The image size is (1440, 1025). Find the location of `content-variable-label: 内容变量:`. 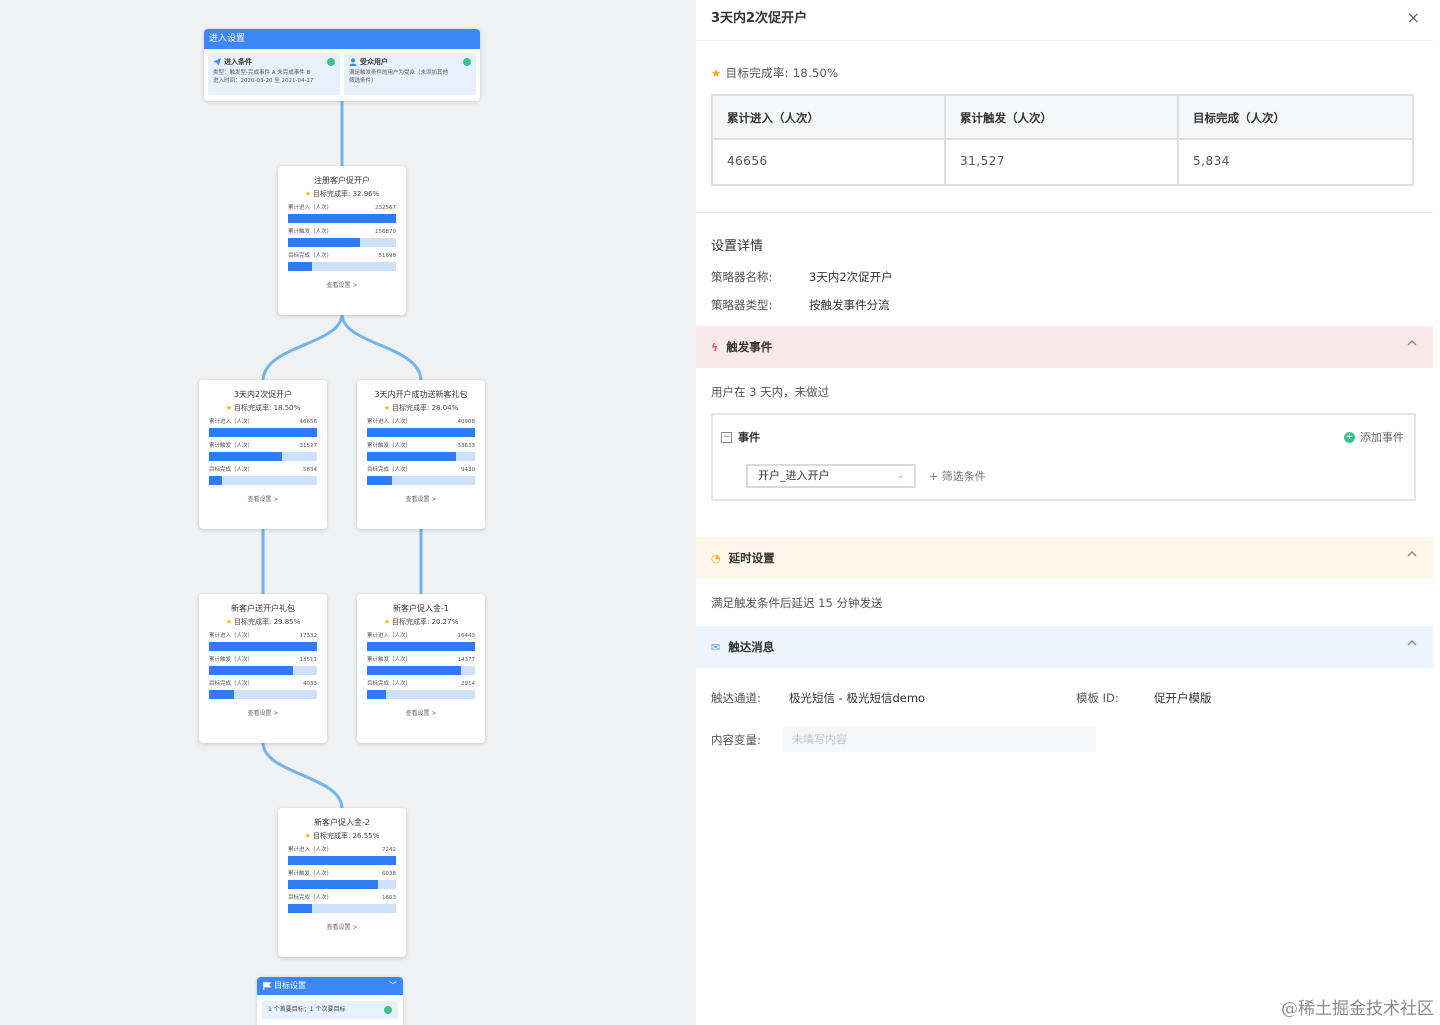

content-variable-label: 内容变量: is located at coordinates (736, 740).